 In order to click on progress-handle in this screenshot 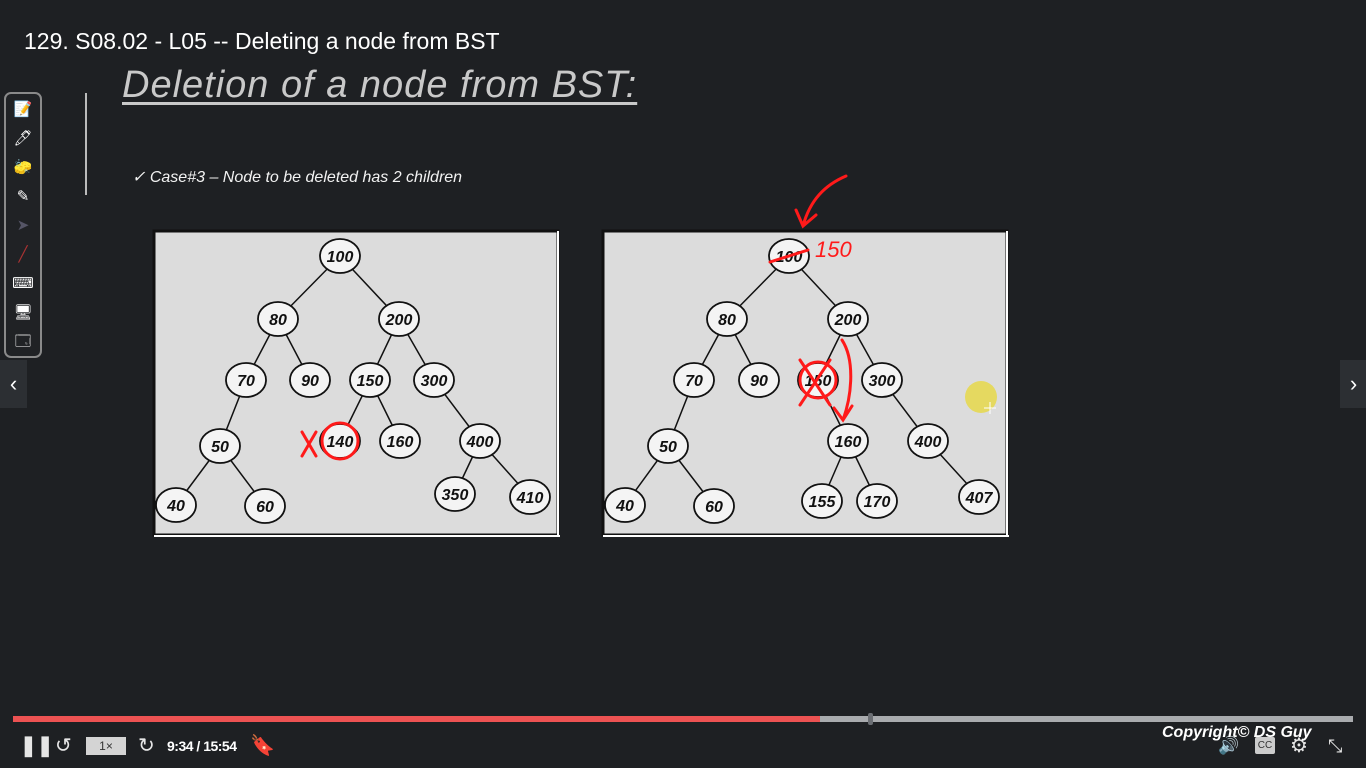, I will do `click(870, 719)`.